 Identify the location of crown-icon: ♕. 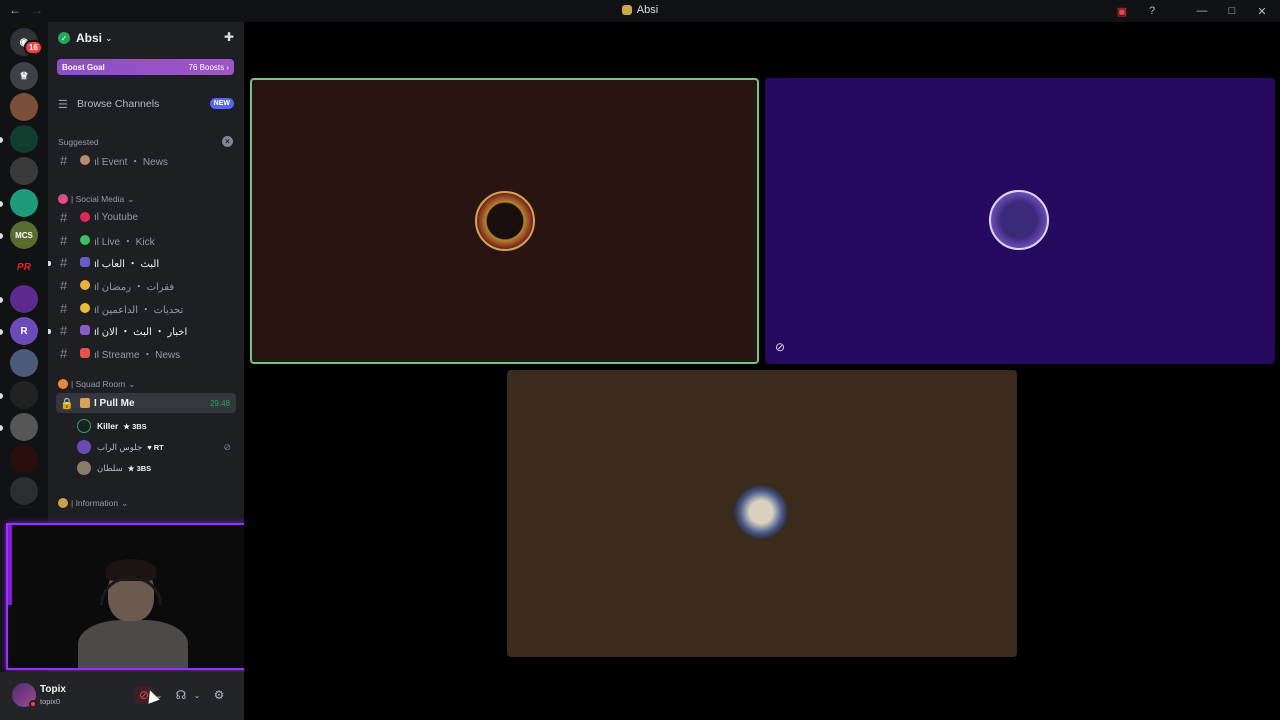
(24, 76).